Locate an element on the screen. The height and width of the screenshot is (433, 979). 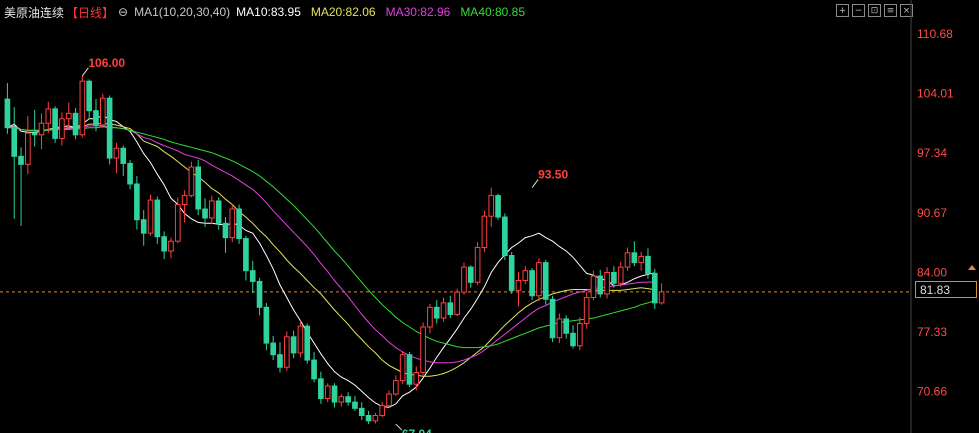
price-marker-caret-icon is located at coordinates (972, 267).